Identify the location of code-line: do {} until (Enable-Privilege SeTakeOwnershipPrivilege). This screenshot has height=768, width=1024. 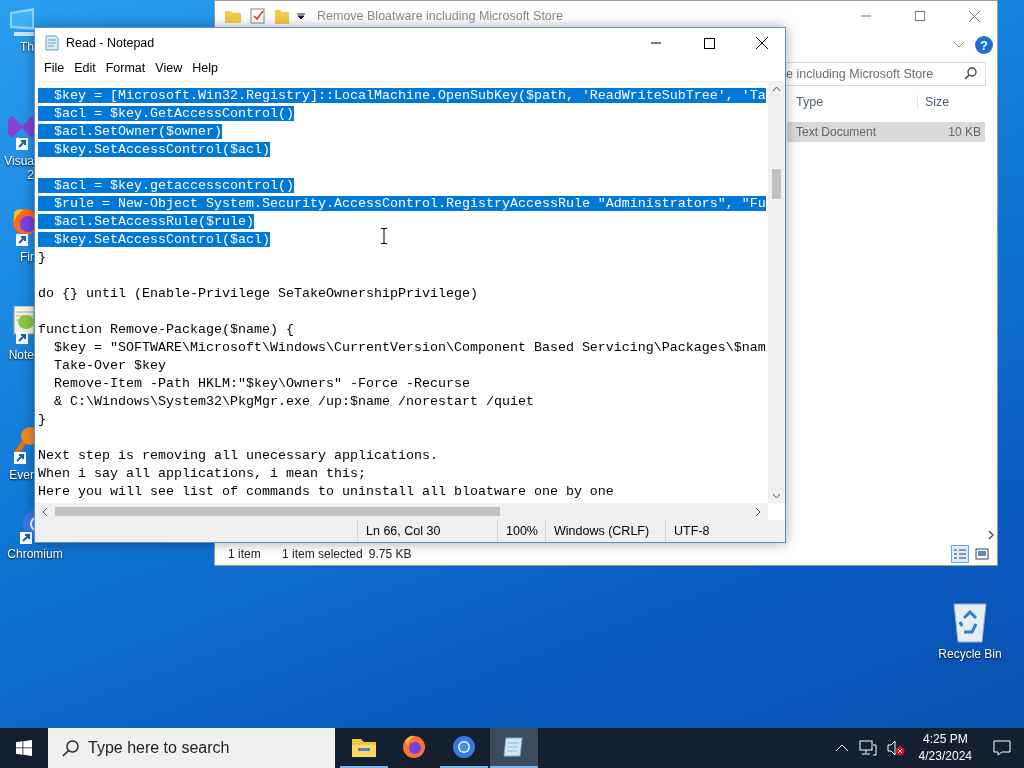
(258, 293).